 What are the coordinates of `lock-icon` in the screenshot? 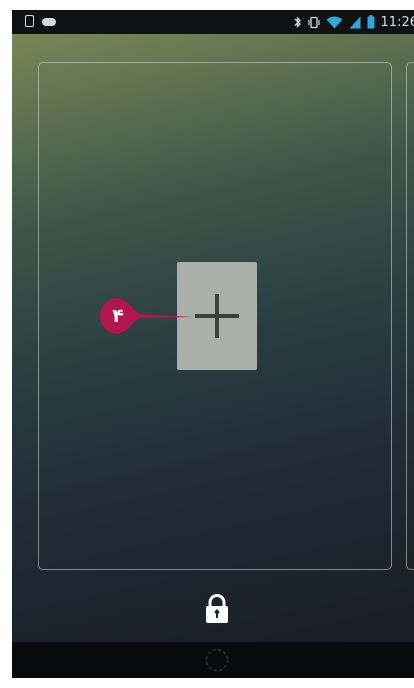 It's located at (217, 609).